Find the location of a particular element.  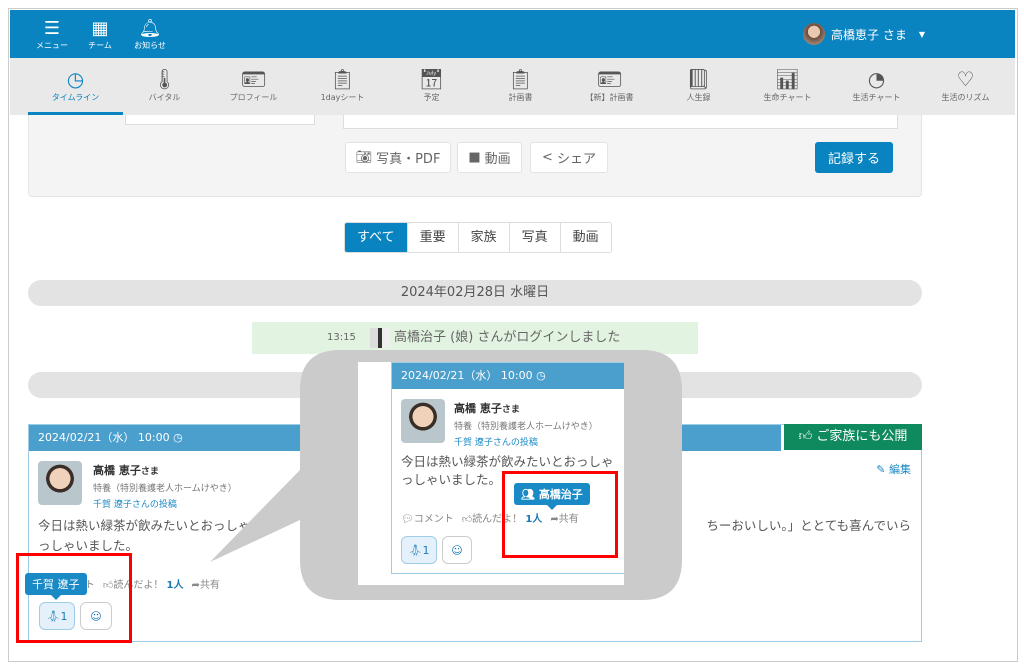

author-link: 千賀 遼子さんの投稿 is located at coordinates (526, 441).